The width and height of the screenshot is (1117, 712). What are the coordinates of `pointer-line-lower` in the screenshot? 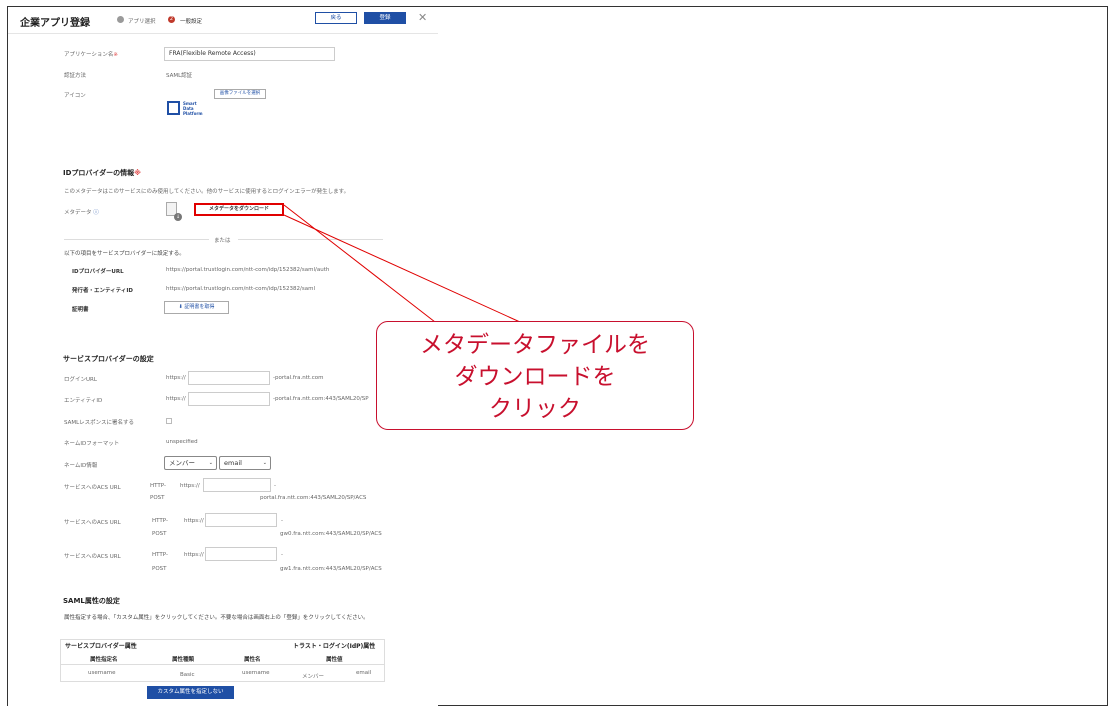 It's located at (402, 268).